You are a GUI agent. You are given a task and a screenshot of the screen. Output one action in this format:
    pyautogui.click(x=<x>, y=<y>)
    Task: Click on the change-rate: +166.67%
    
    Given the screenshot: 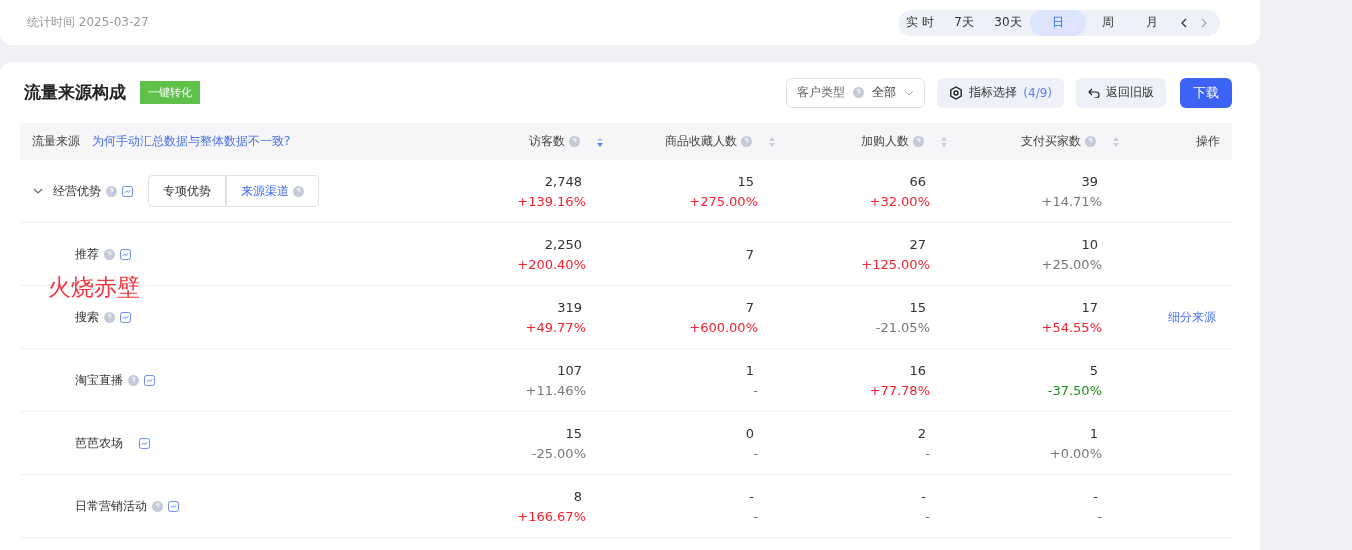 What is the action you would take?
    pyautogui.click(x=551, y=516)
    